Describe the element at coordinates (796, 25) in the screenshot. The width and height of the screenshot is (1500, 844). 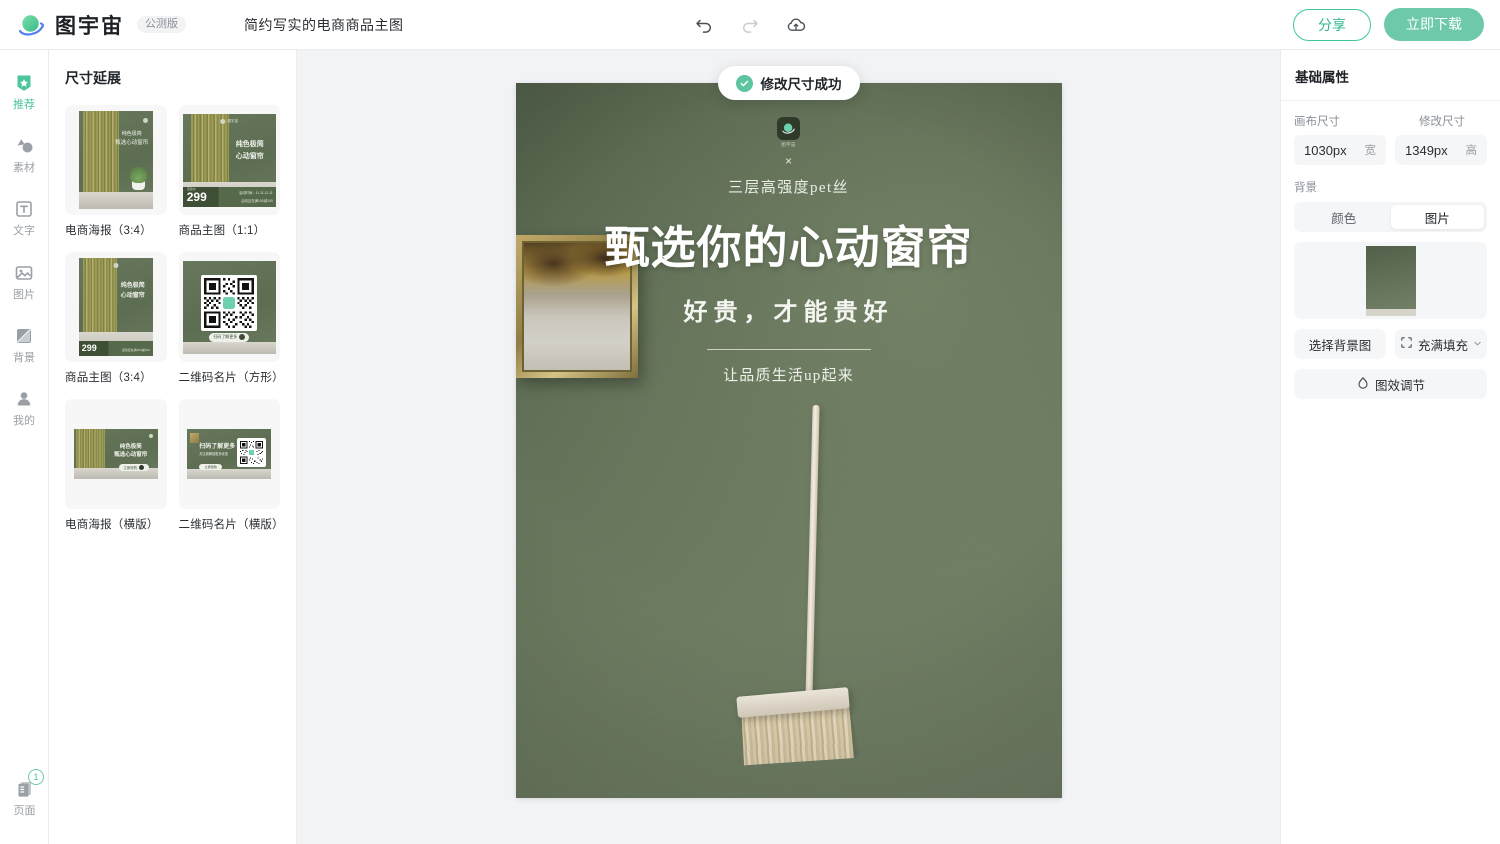
I see `cloud-upload-icon` at that location.